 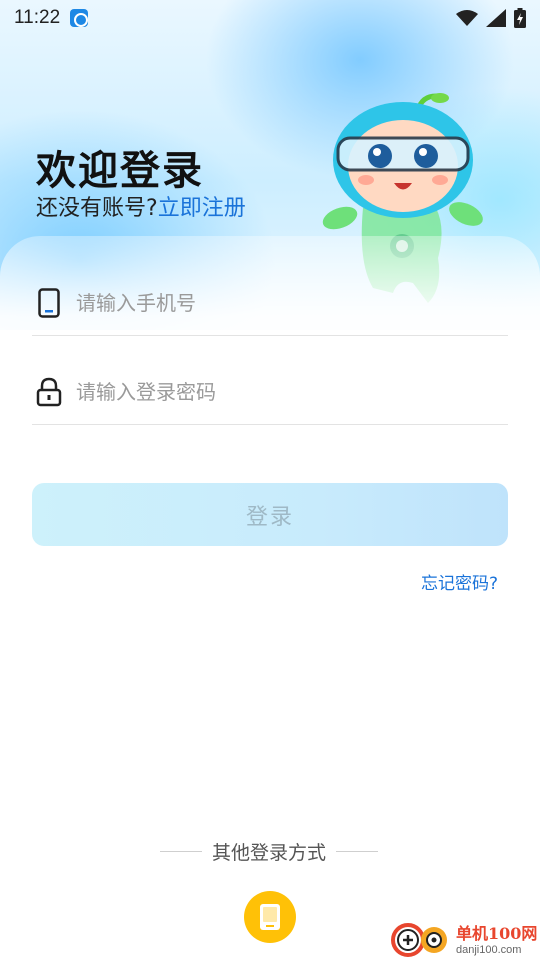 What do you see at coordinates (181, 851) in the screenshot?
I see `divider-line-left` at bounding box center [181, 851].